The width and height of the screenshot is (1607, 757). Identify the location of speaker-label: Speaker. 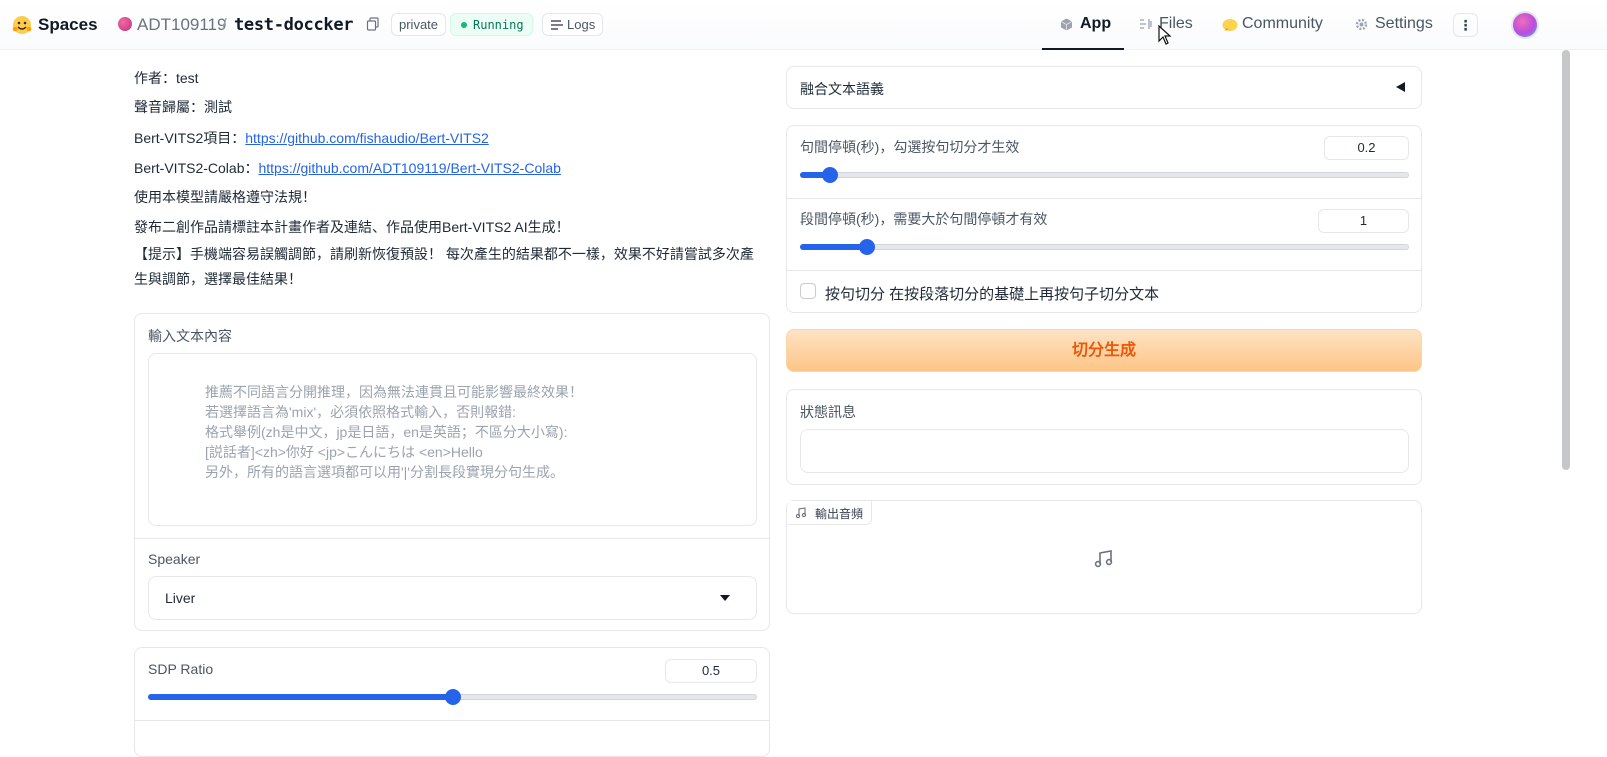
(174, 559).